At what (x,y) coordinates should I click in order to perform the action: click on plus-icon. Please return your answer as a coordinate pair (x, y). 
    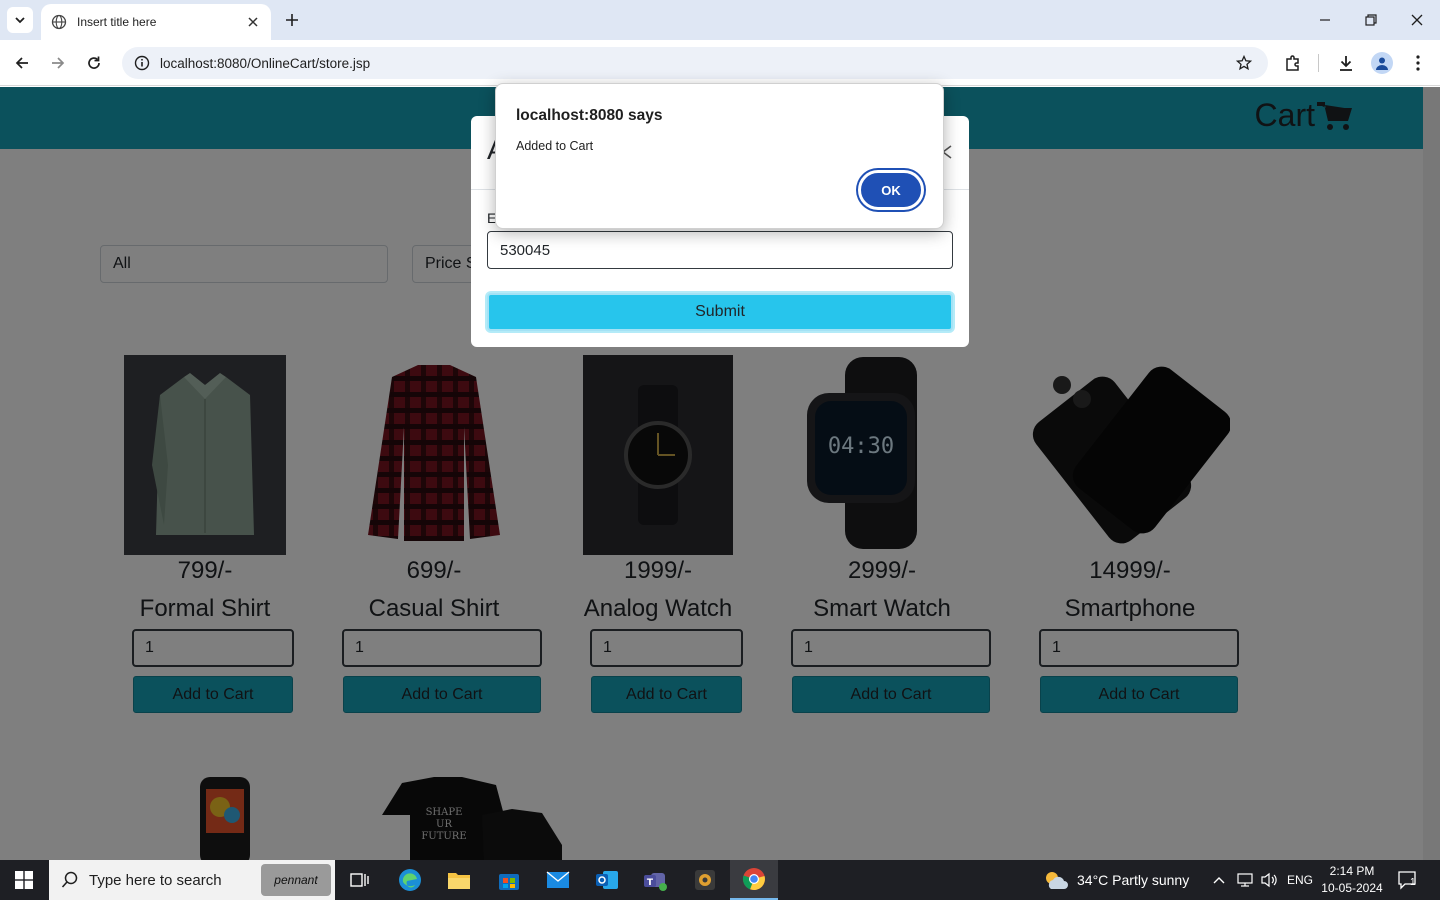
    Looking at the image, I should click on (292, 20).